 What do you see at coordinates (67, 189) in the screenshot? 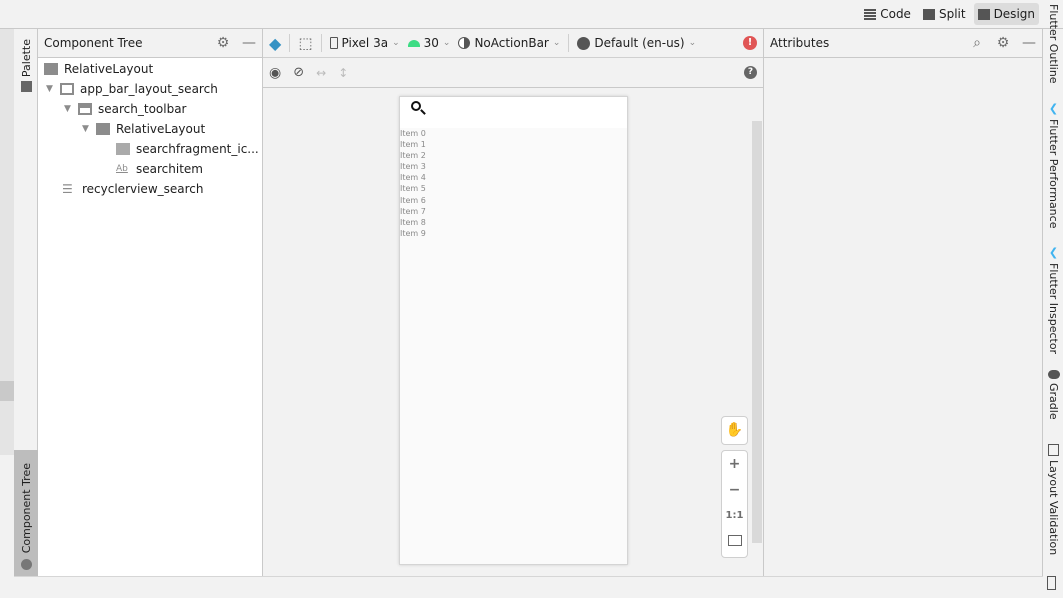
I see `list-icon: ☰` at bounding box center [67, 189].